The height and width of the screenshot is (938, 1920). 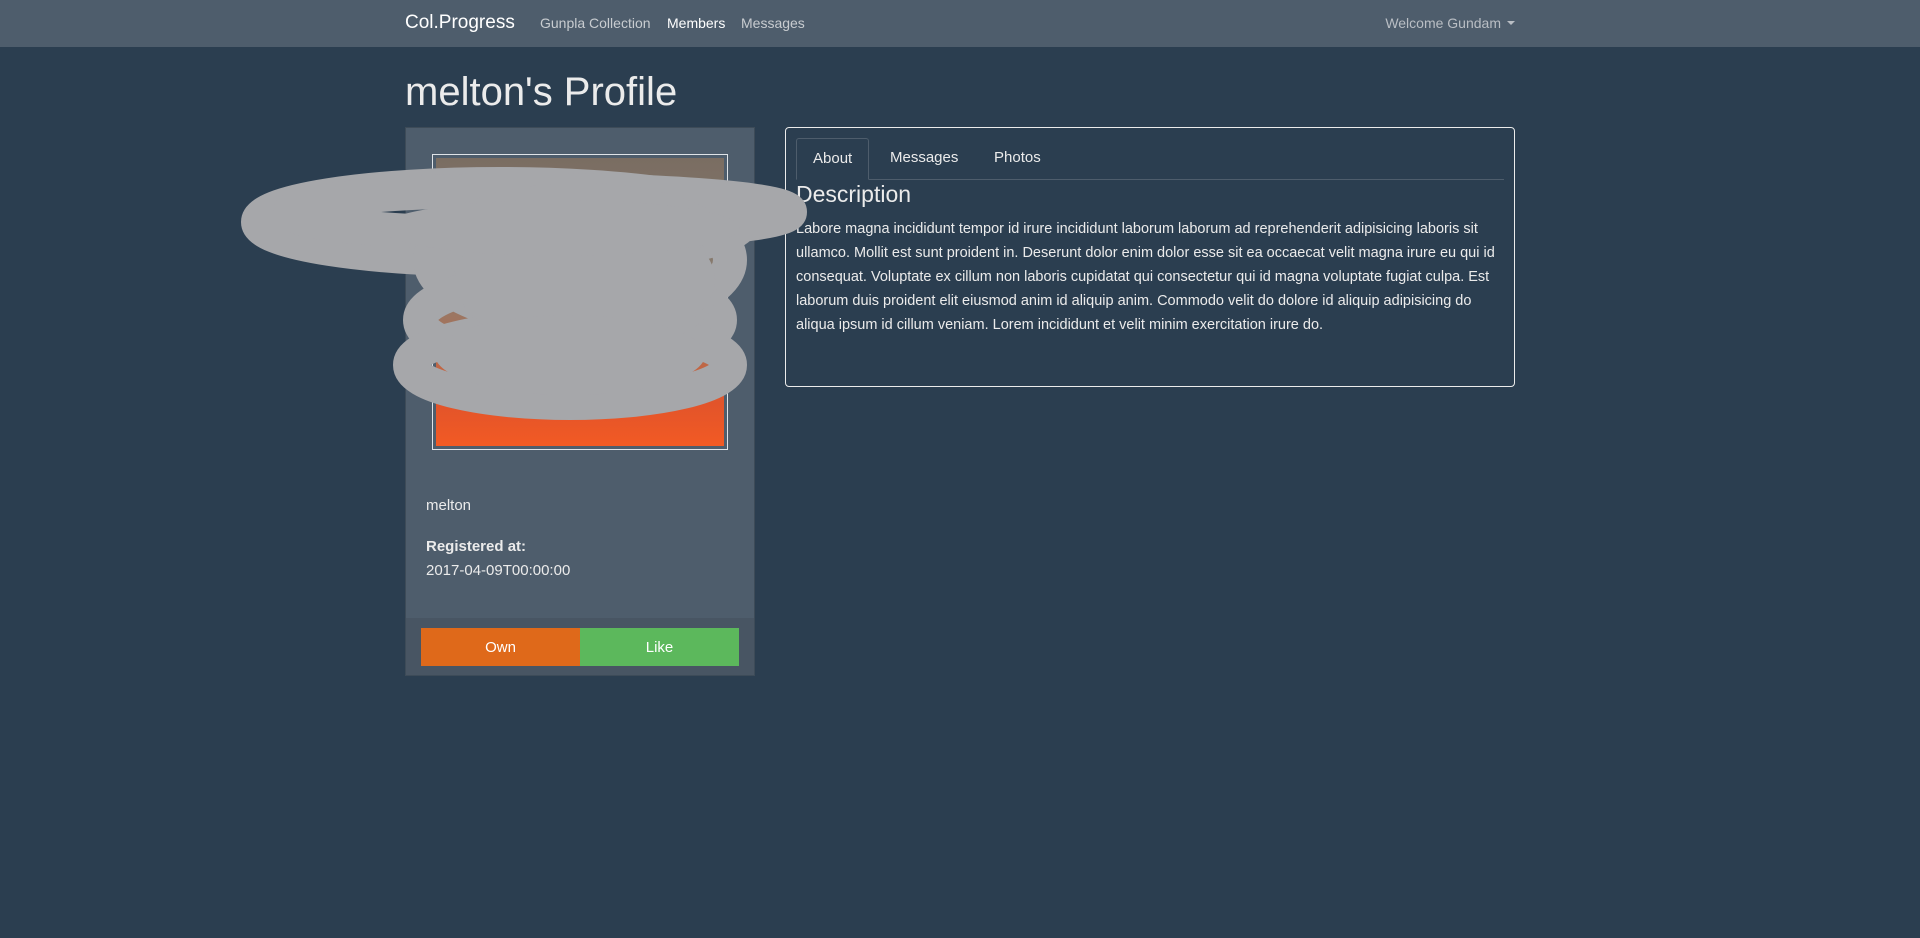 What do you see at coordinates (854, 194) in the screenshot?
I see `description-heading: Description` at bounding box center [854, 194].